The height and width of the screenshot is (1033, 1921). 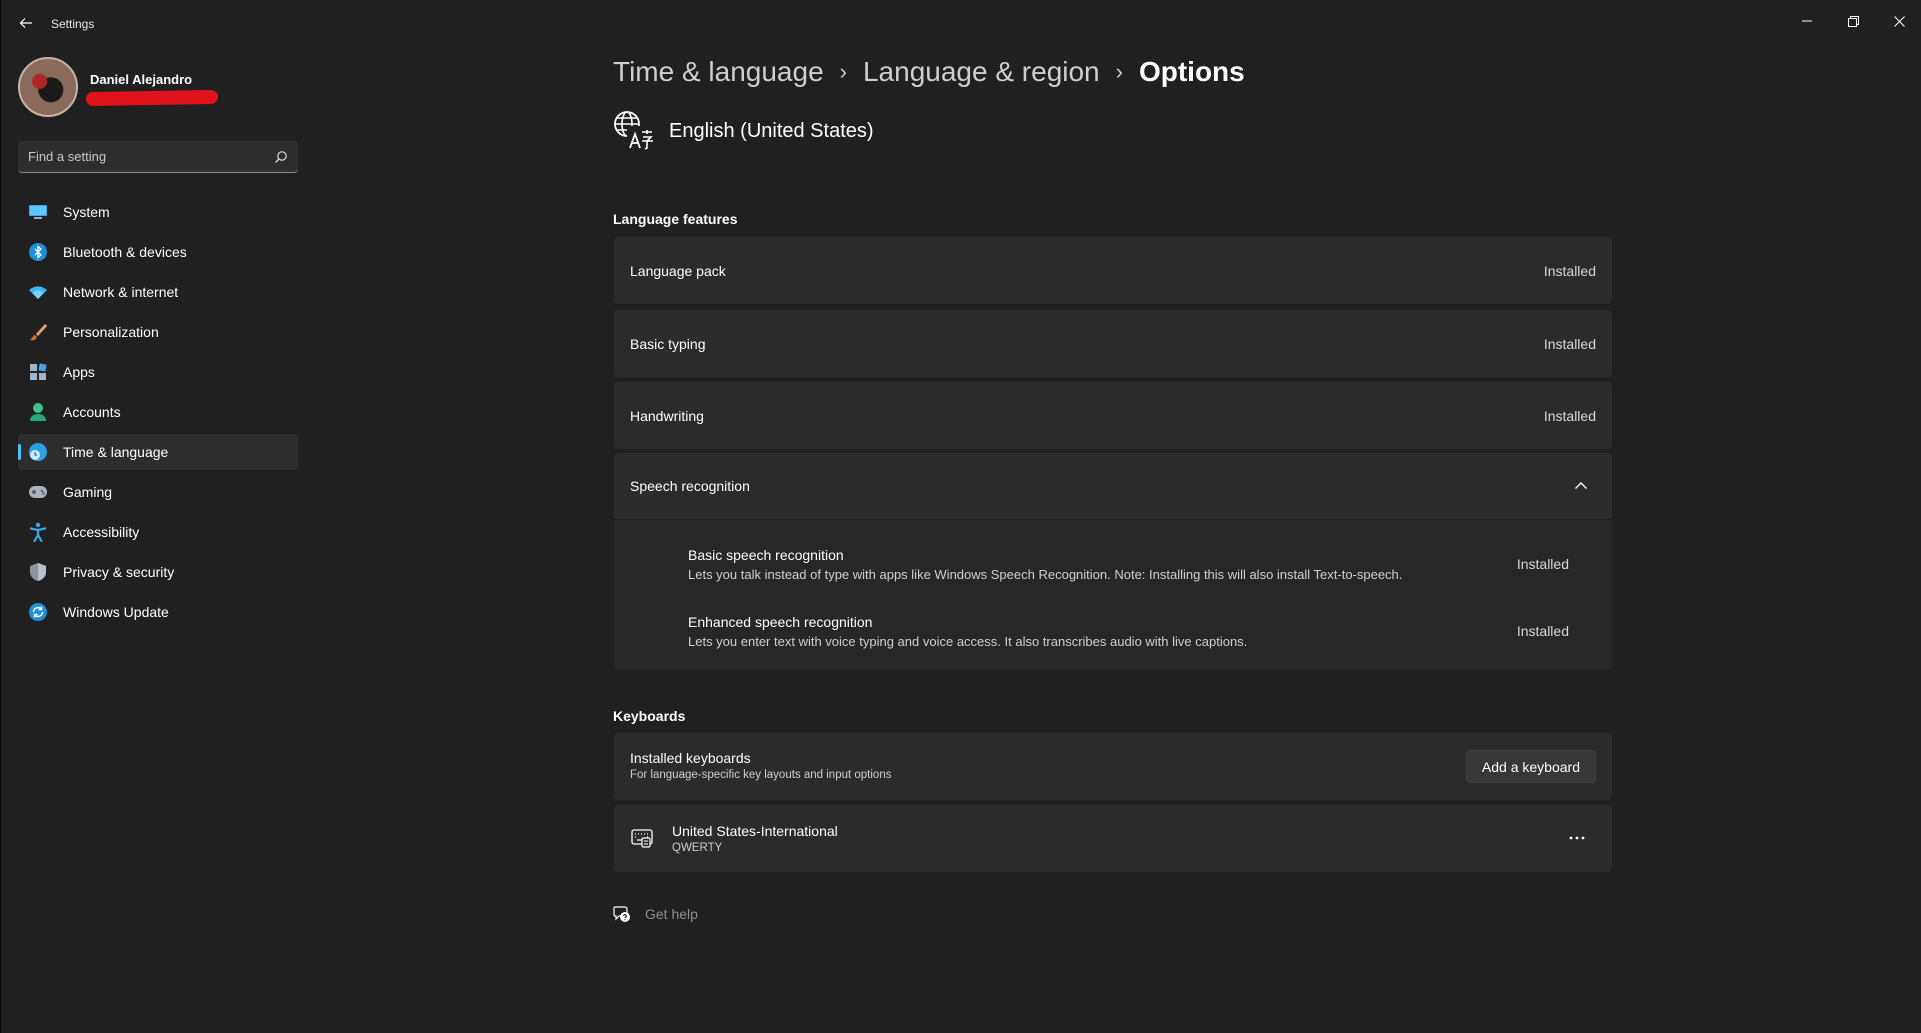 I want to click on minimize-icon, so click(x=1807, y=21).